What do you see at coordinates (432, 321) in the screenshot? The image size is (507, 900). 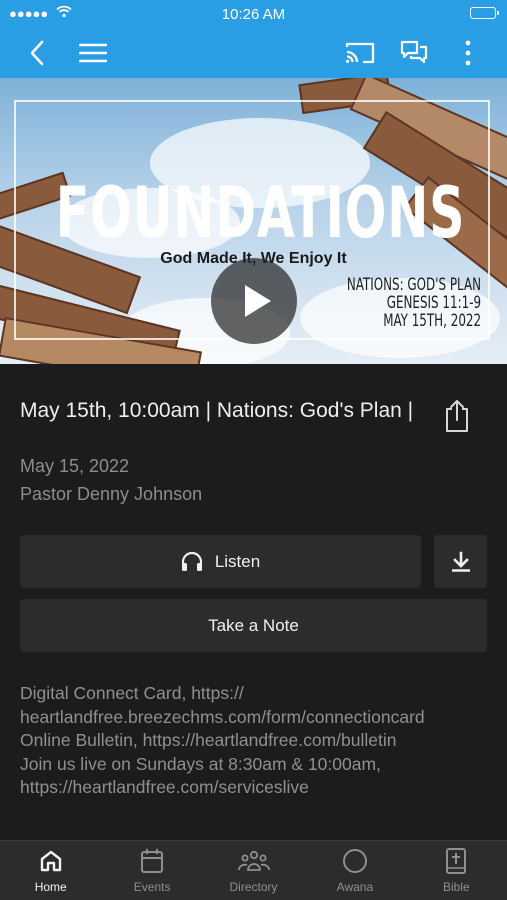 I see `sermon-info-line: MAY 15TH, 2022` at bounding box center [432, 321].